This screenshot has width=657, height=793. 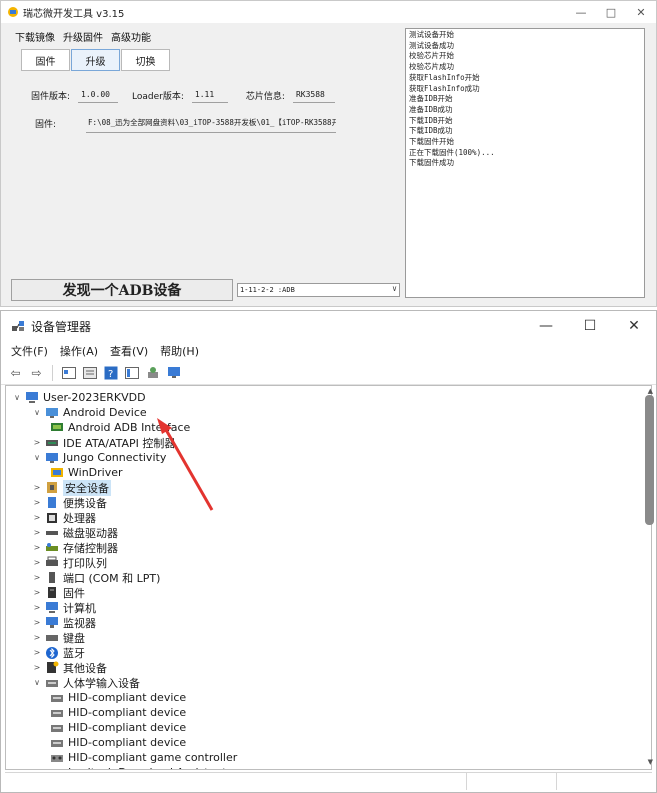 I want to click on tree-item: > 蓝牙, so click(x=58, y=652).